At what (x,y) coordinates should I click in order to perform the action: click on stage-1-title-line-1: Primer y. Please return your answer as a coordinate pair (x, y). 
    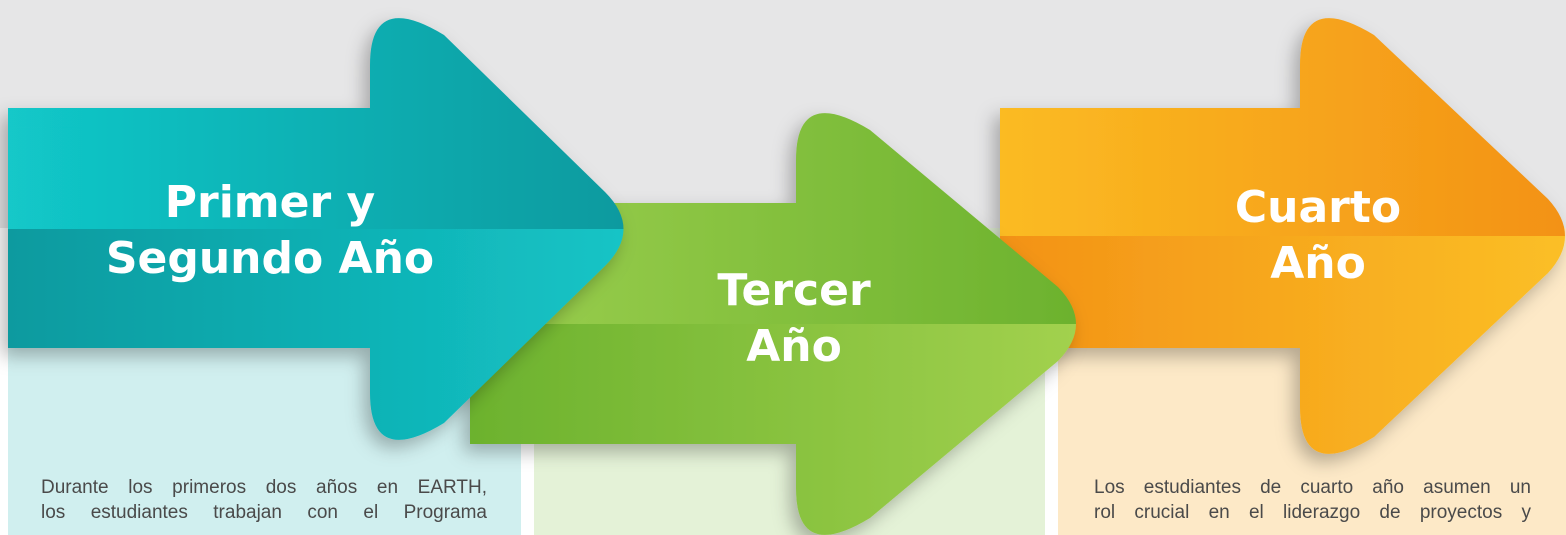
    Looking at the image, I should click on (270, 202).